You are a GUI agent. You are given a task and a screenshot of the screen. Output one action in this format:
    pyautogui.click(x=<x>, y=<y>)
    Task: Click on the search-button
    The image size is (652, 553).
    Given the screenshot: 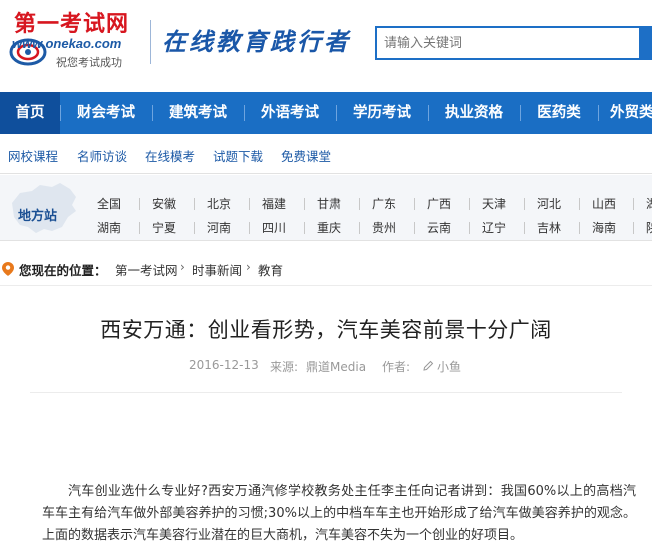 What is the action you would take?
    pyautogui.click(x=646, y=43)
    